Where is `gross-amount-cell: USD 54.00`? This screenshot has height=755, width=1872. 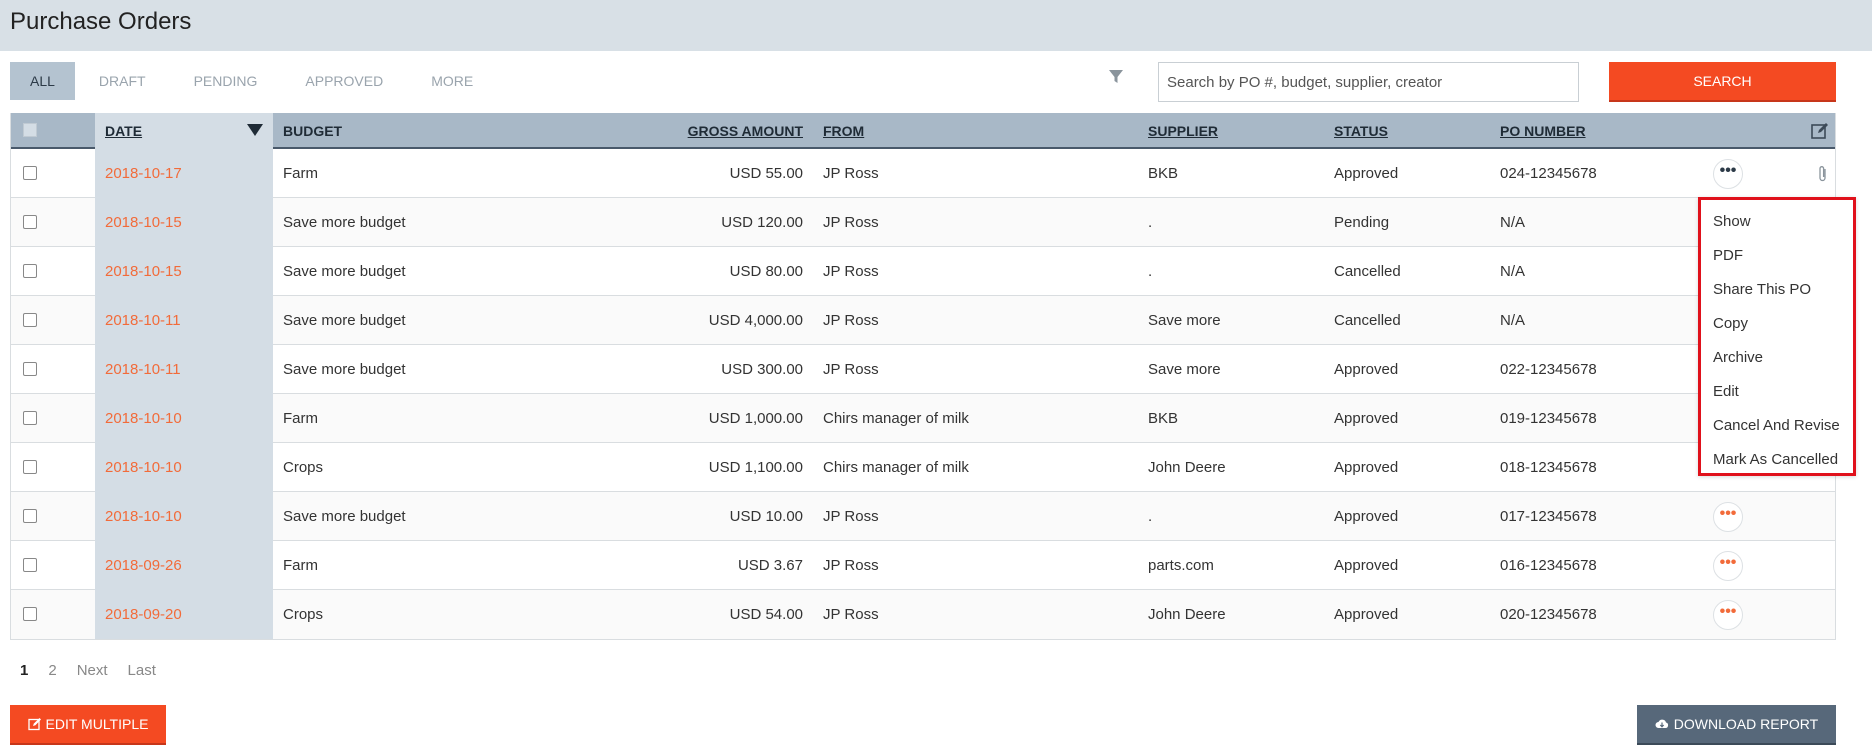
gross-amount-cell: USD 54.00 is located at coordinates (766, 614).